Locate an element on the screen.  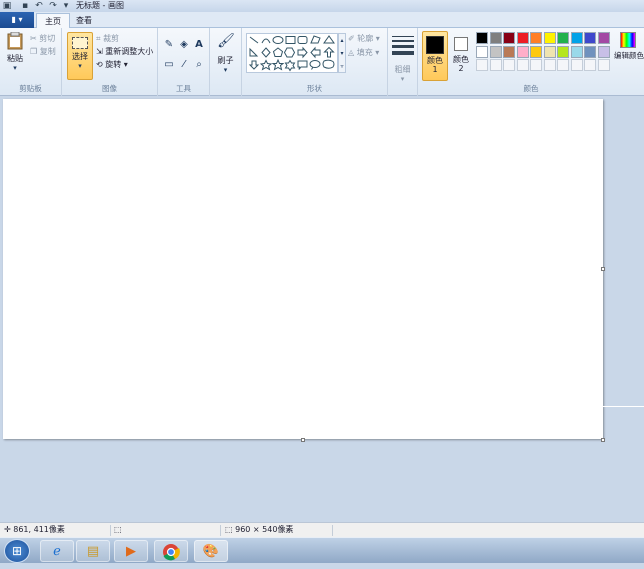
tab-home: 主页 is located at coordinates (53, 20).